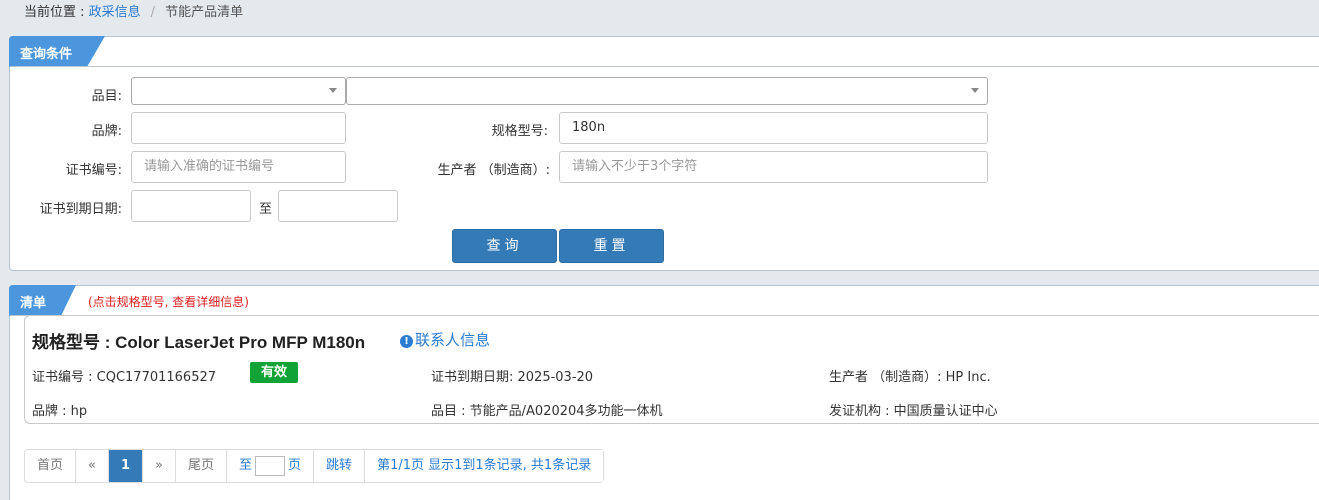 The image size is (1319, 500). What do you see at coordinates (238, 167) in the screenshot?
I see `cert-no-input: 请输入准确的证书编号` at bounding box center [238, 167].